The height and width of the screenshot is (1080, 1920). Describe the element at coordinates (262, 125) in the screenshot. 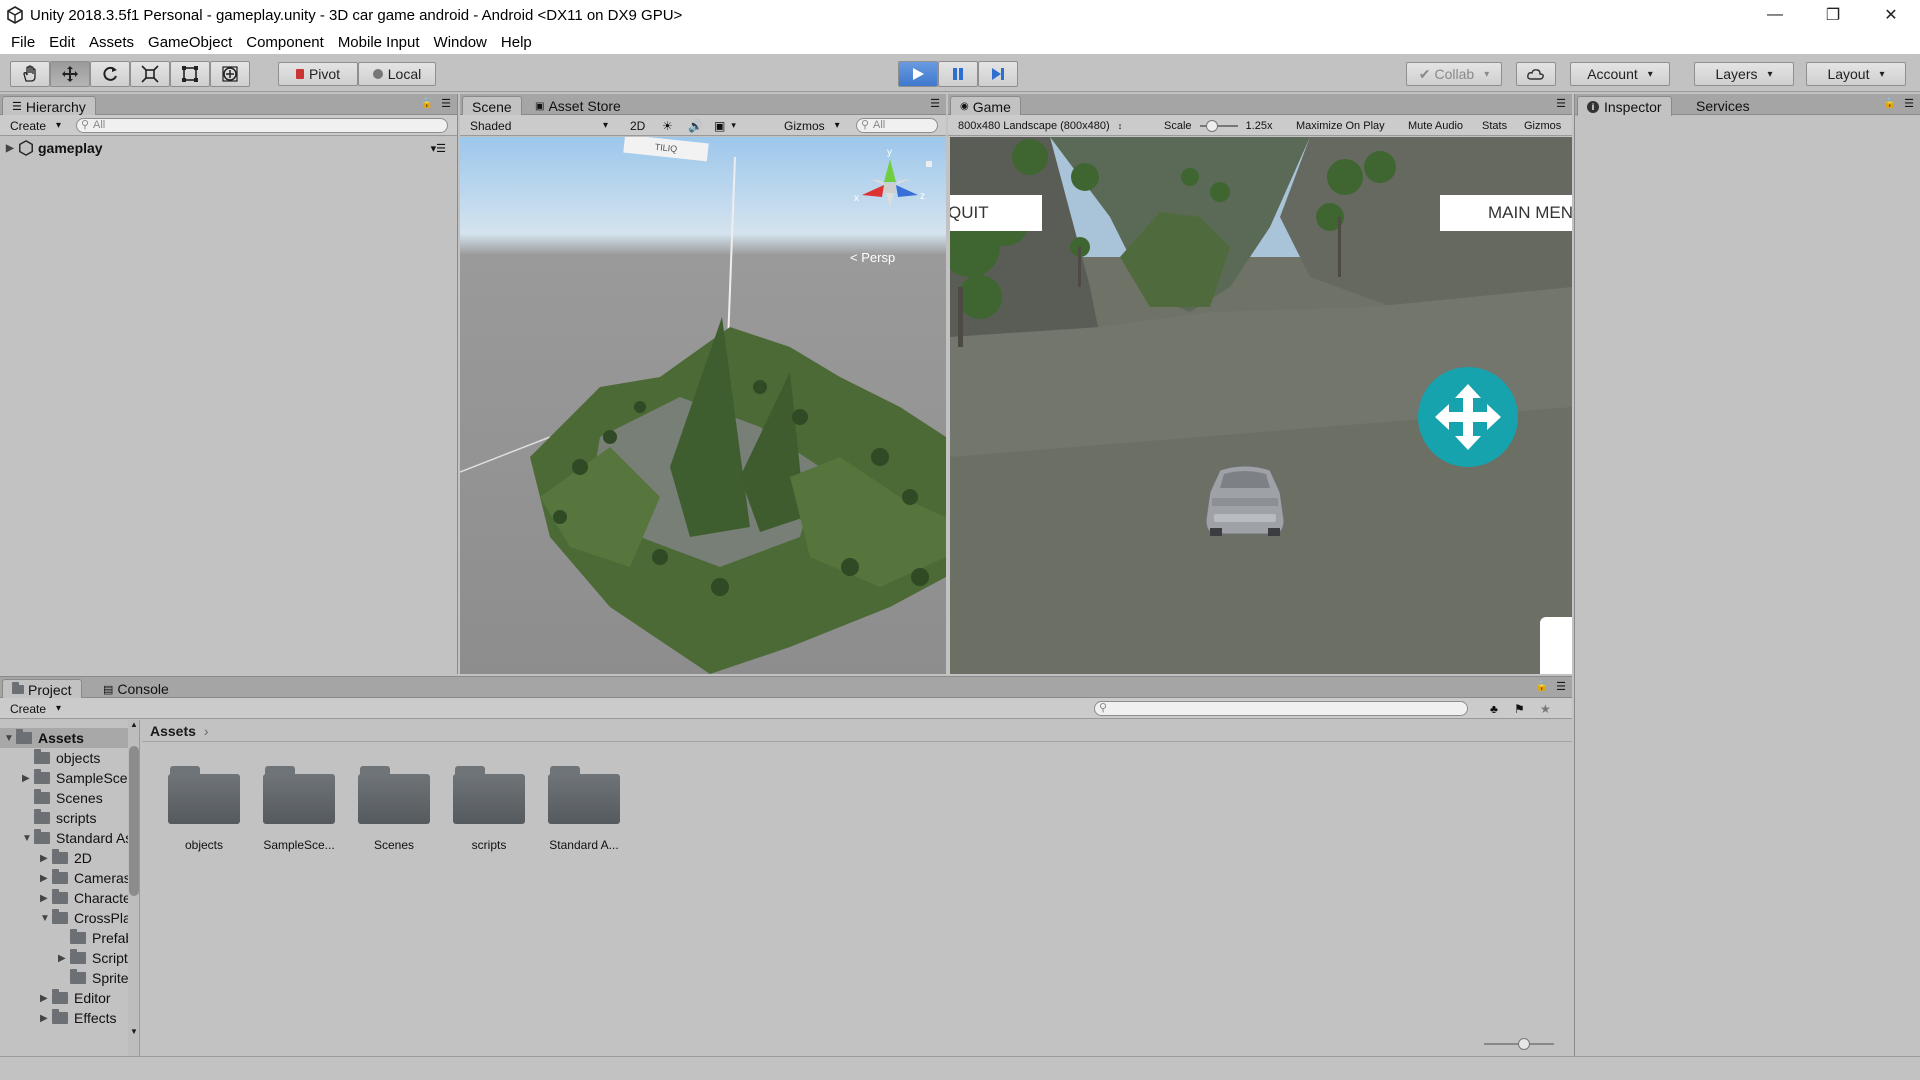

I see `hierarchy-search-input: ⚲ All` at that location.